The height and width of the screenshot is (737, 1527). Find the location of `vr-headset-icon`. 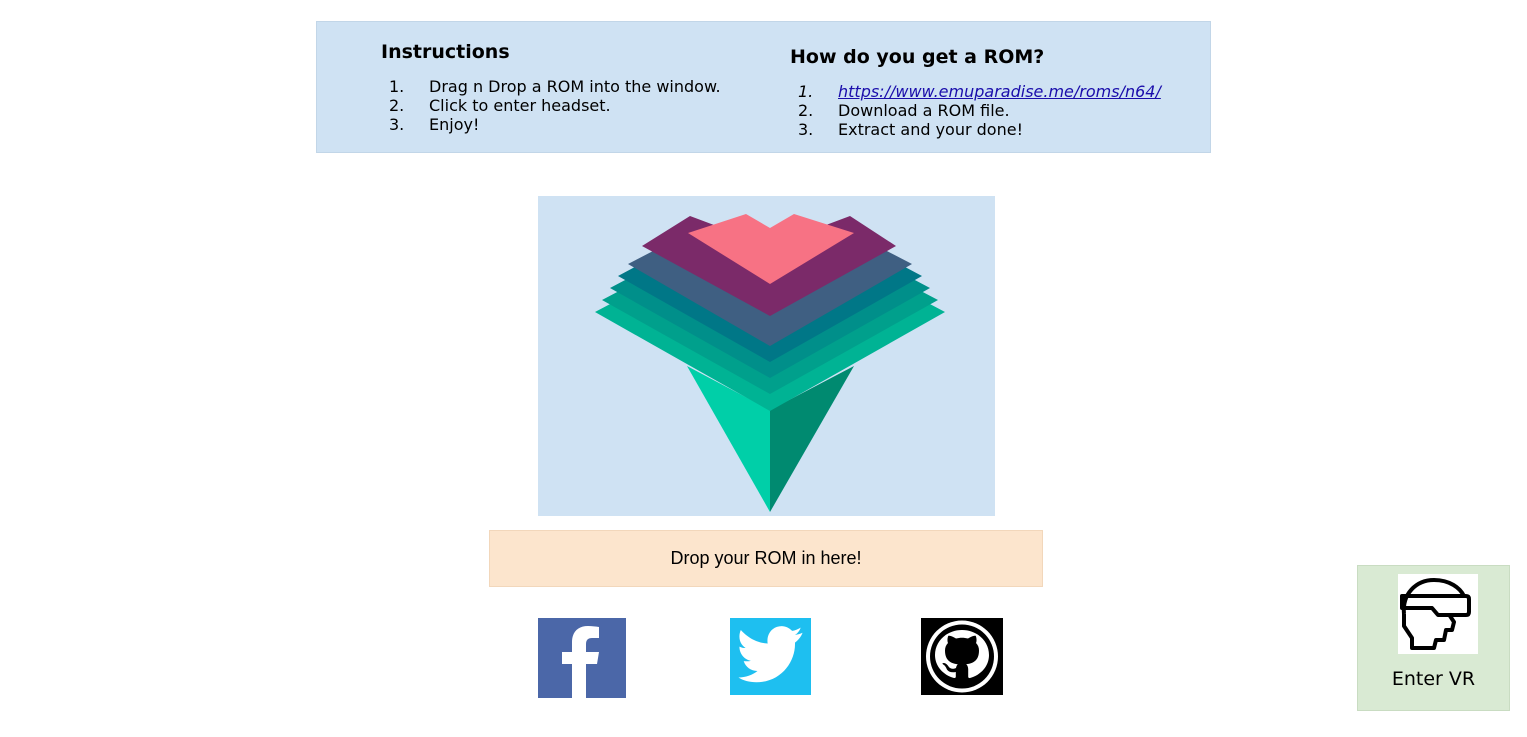

vr-headset-icon is located at coordinates (1435, 614).